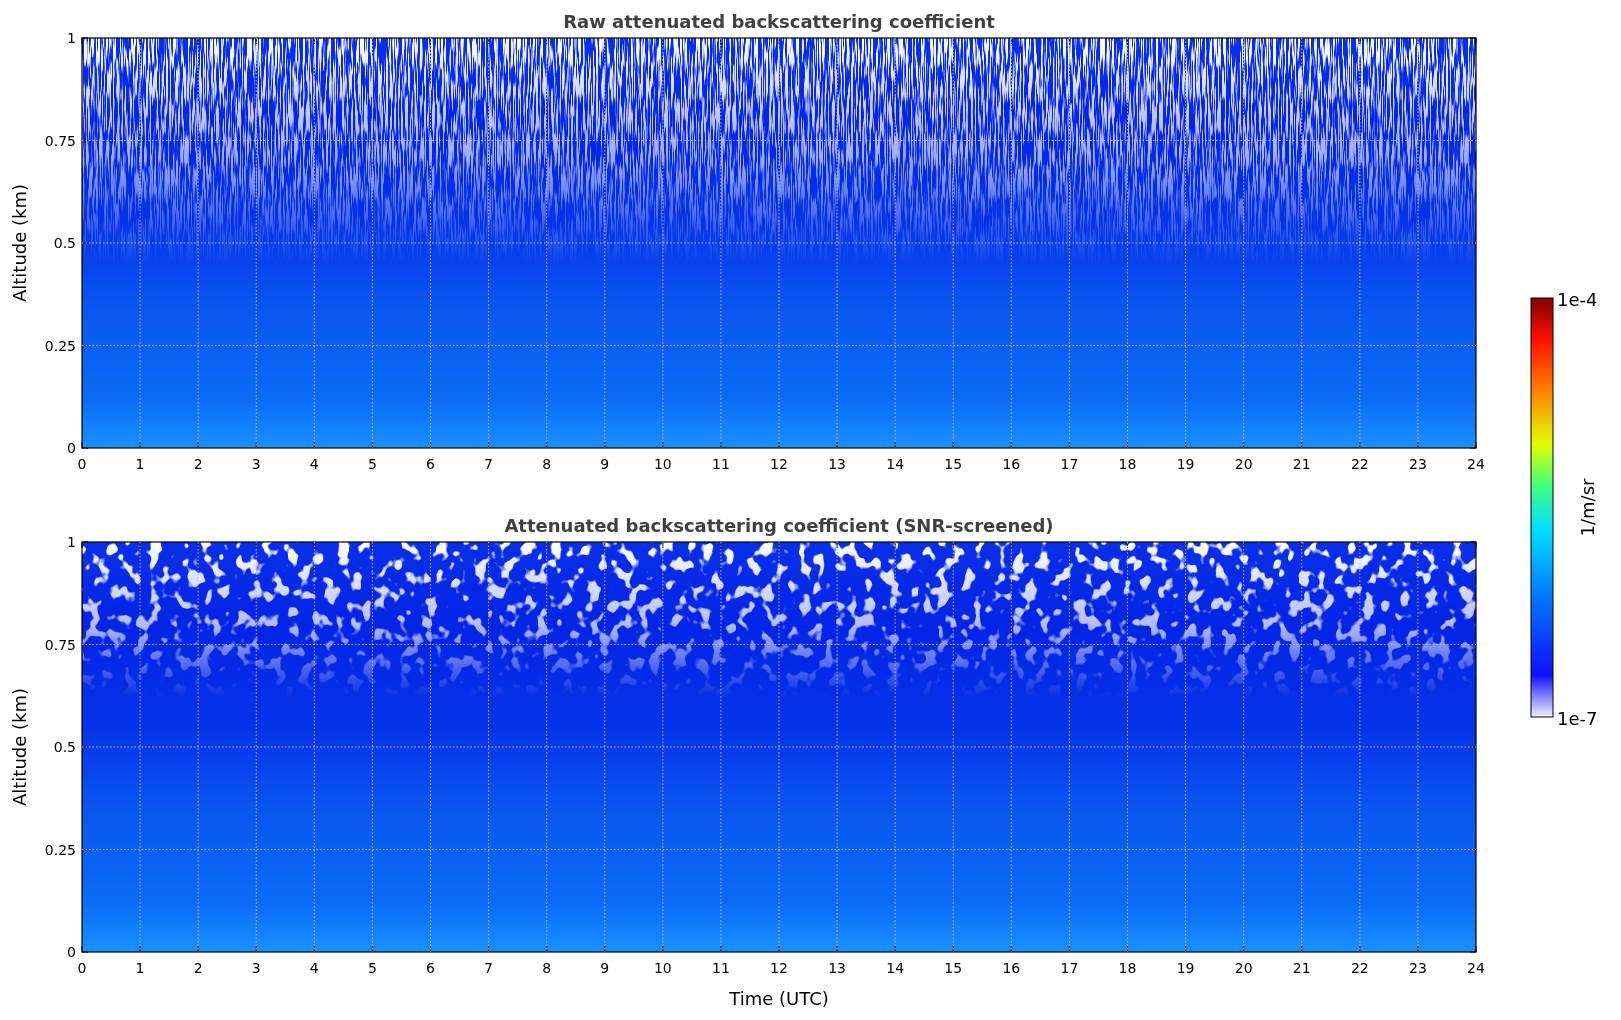  What do you see at coordinates (1577, 718) in the screenshot?
I see `colorbar-tick-label: 1e-7` at bounding box center [1577, 718].